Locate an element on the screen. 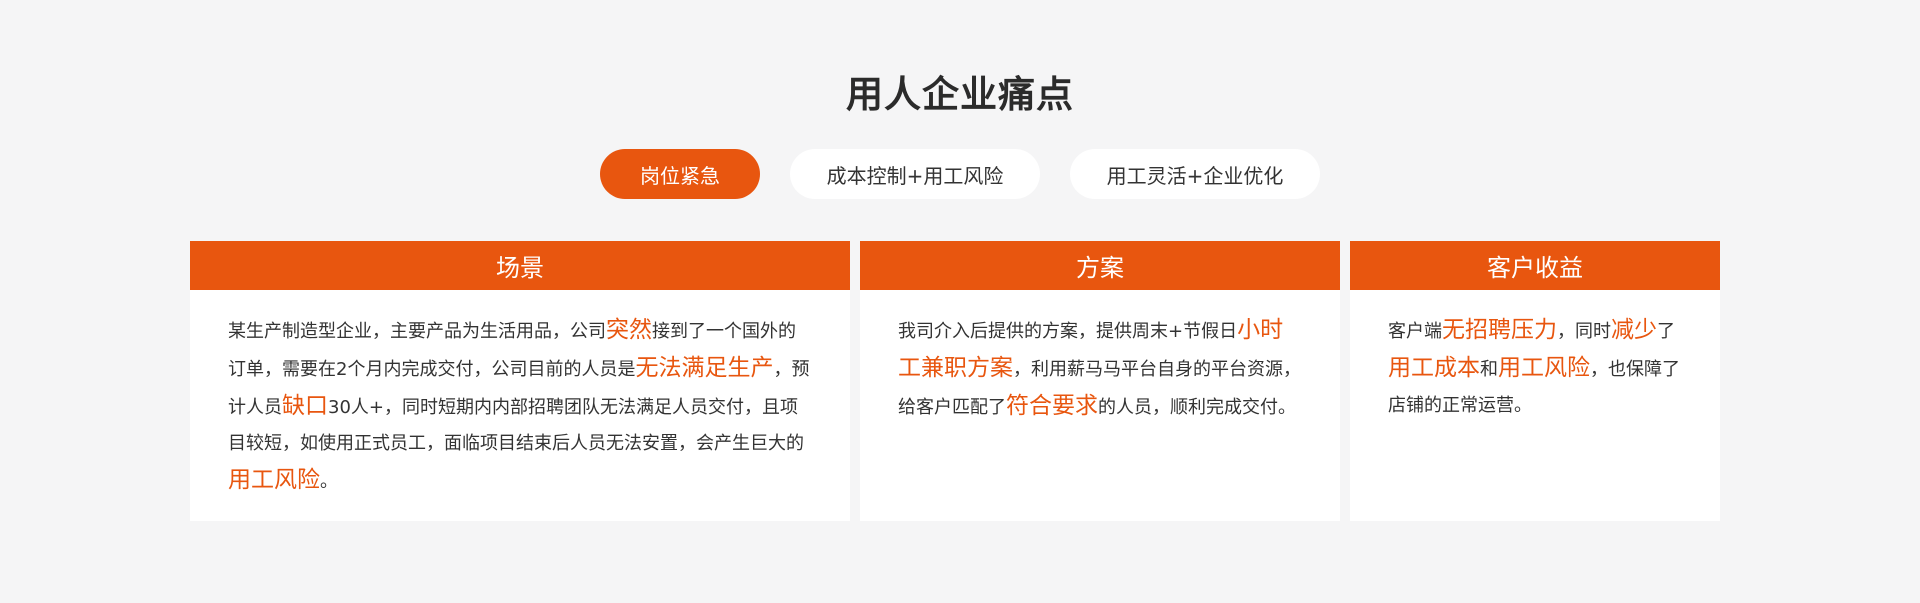 Image resolution: width=1920 pixels, height=603 pixels. highlight-text: 减少 is located at coordinates (1634, 330).